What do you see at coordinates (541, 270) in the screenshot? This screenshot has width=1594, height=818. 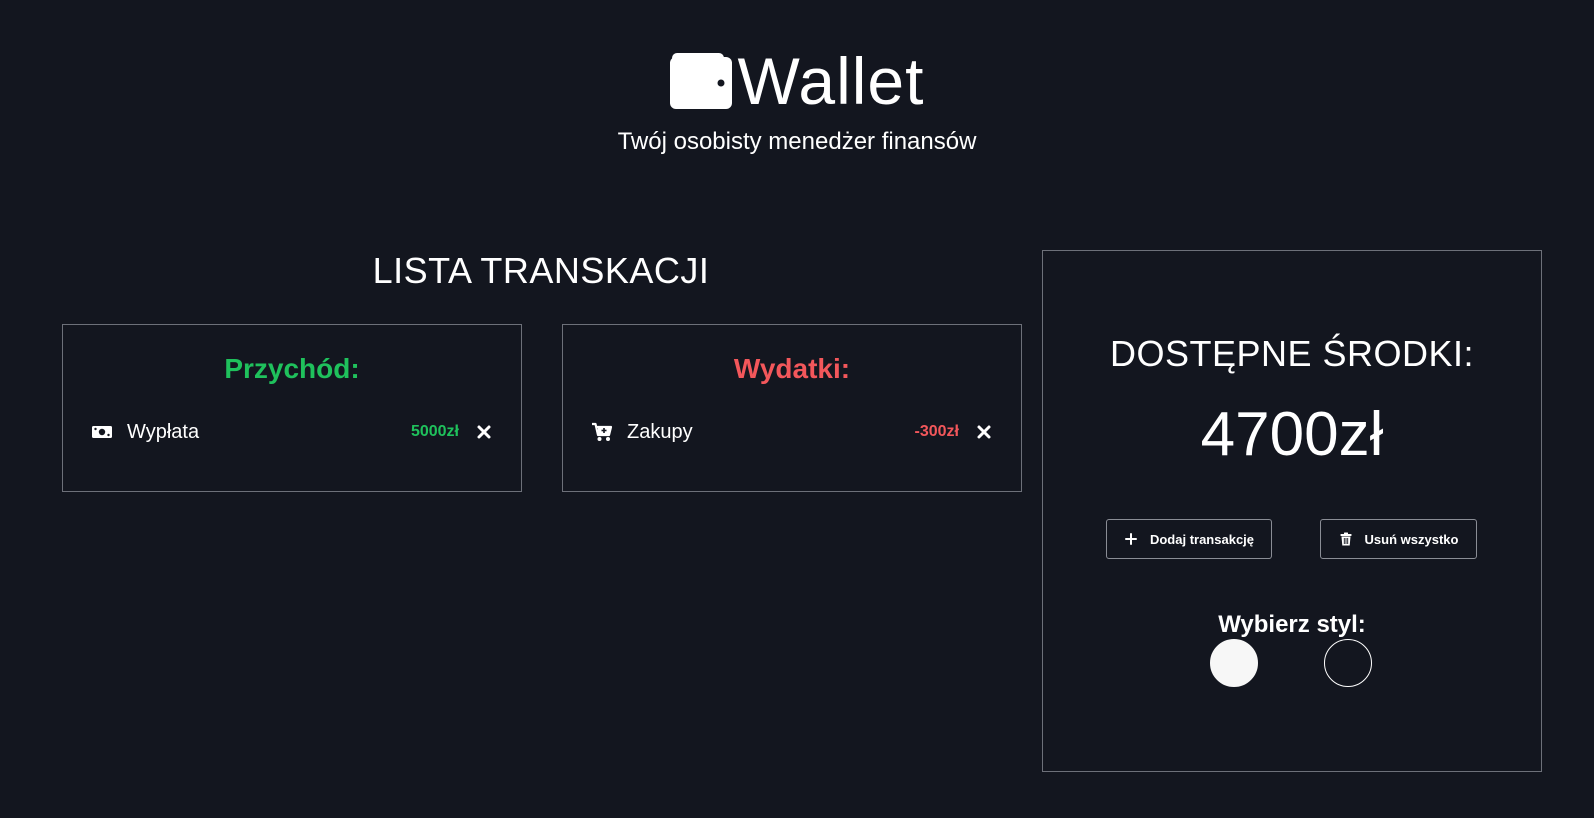 I see `transactions-title: LISTA TRANSKACJI` at bounding box center [541, 270].